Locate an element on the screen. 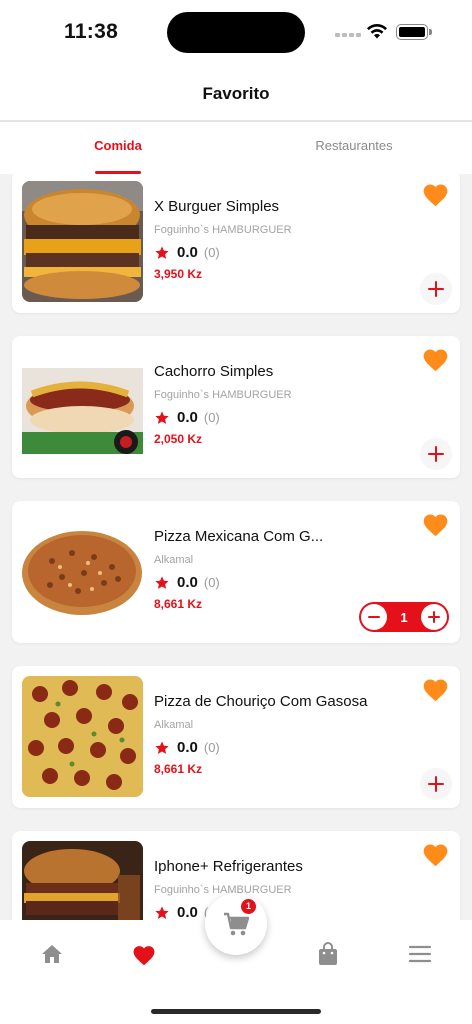 This screenshot has height=1024, width=472. menu-icon is located at coordinates (420, 954).